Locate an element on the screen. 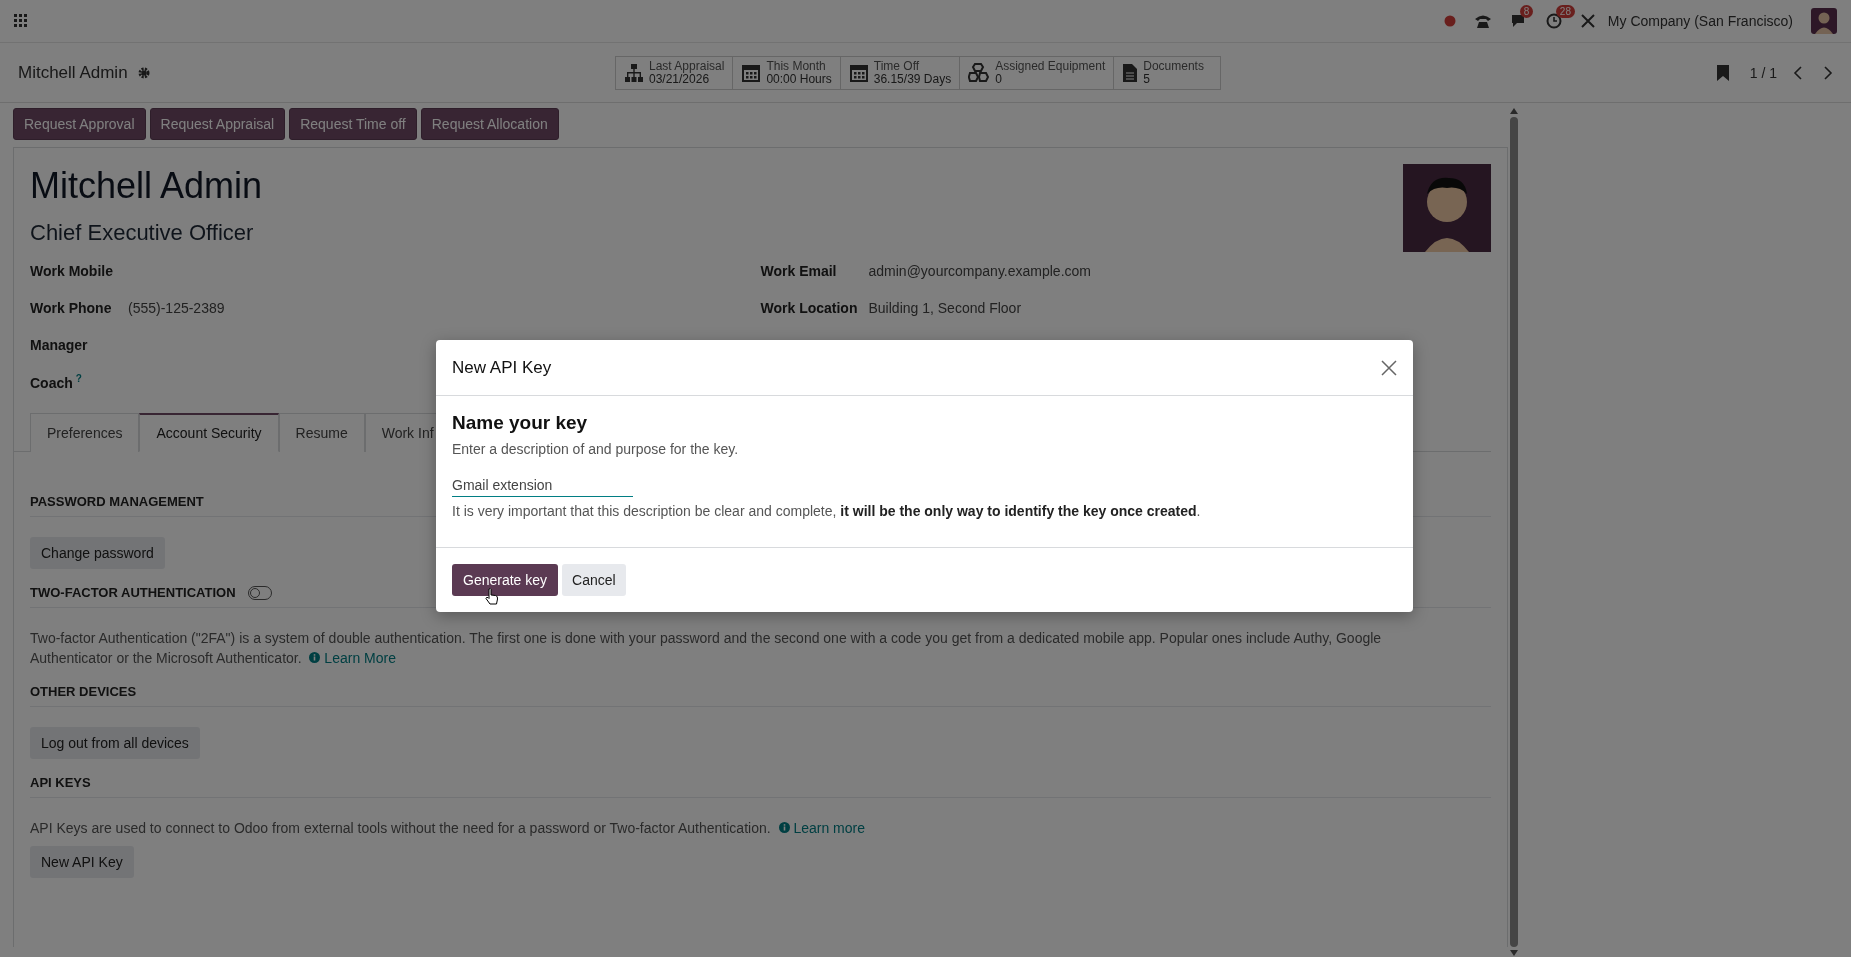 The height and width of the screenshot is (957, 1851). company-switcher: My Company (San Francisco) is located at coordinates (1700, 21).